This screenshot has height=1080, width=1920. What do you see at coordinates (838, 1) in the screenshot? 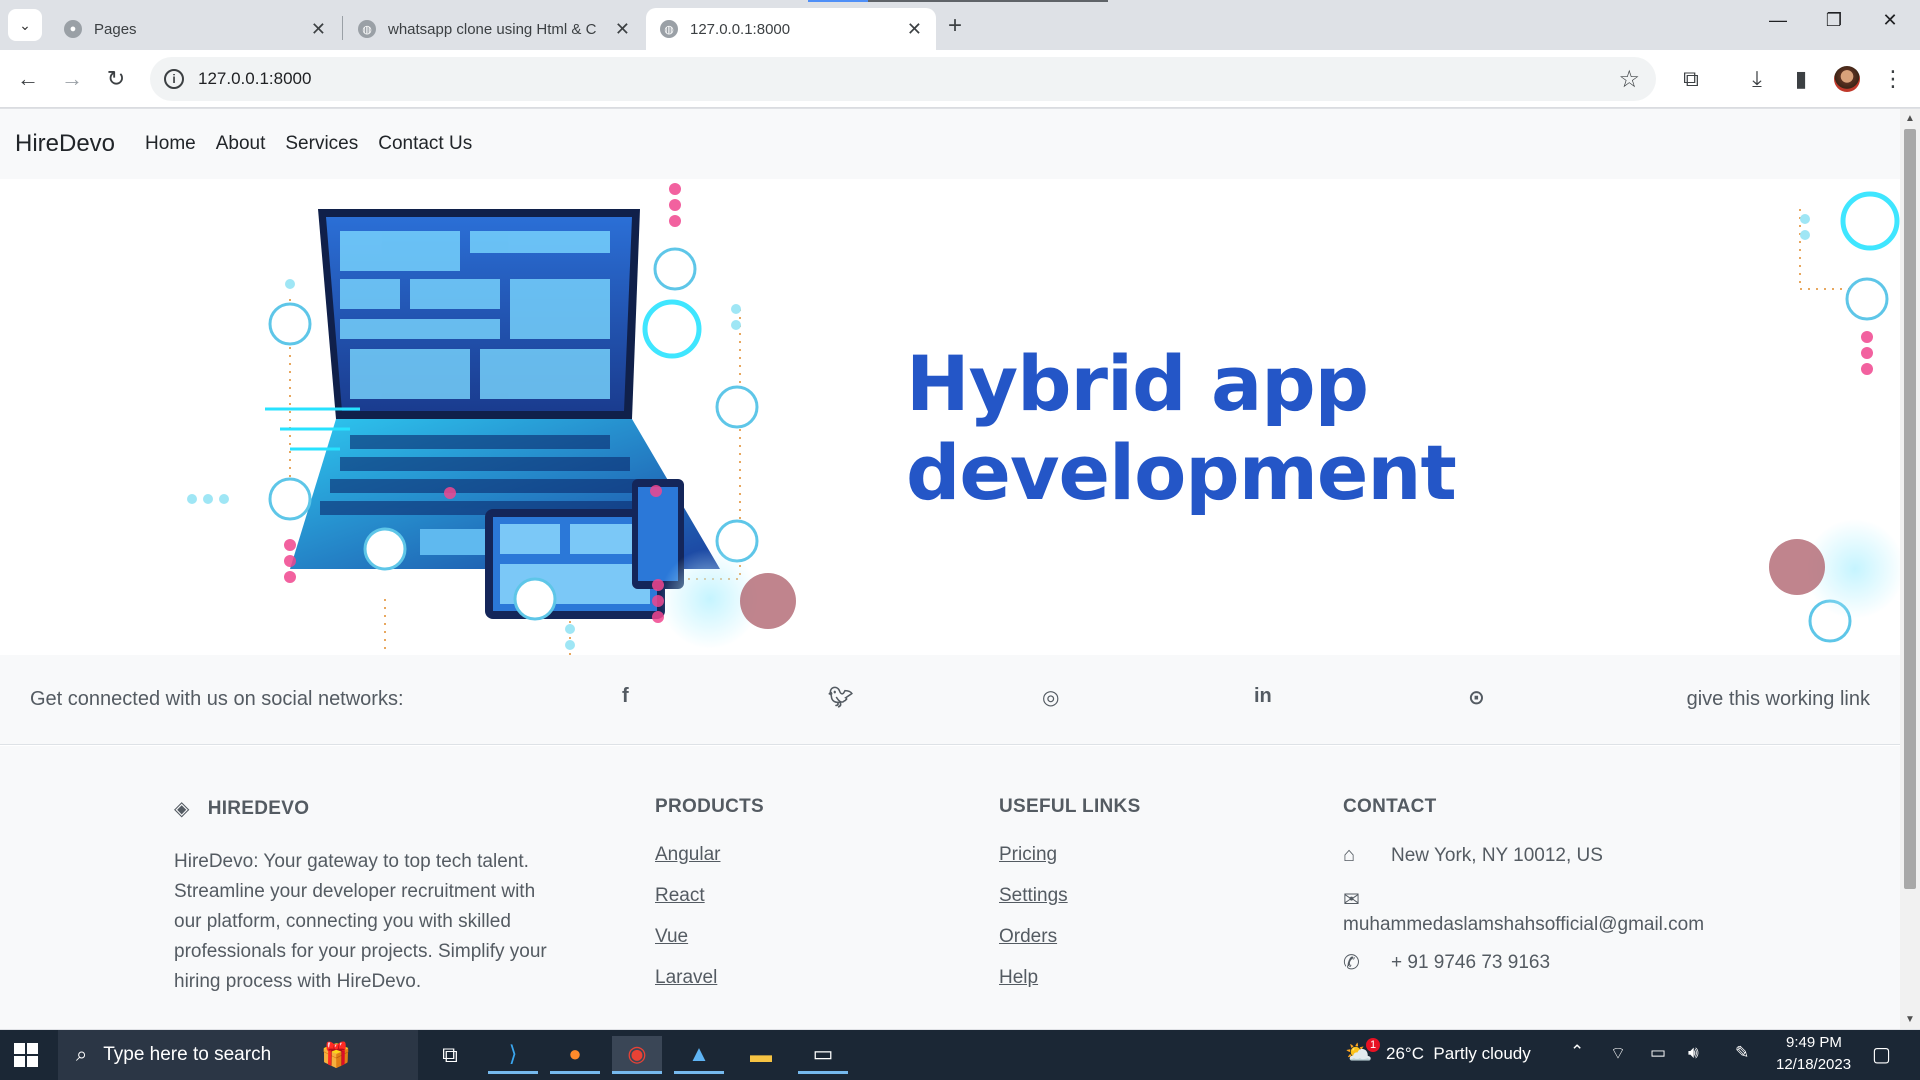
I see `loading-indicator` at bounding box center [838, 1].